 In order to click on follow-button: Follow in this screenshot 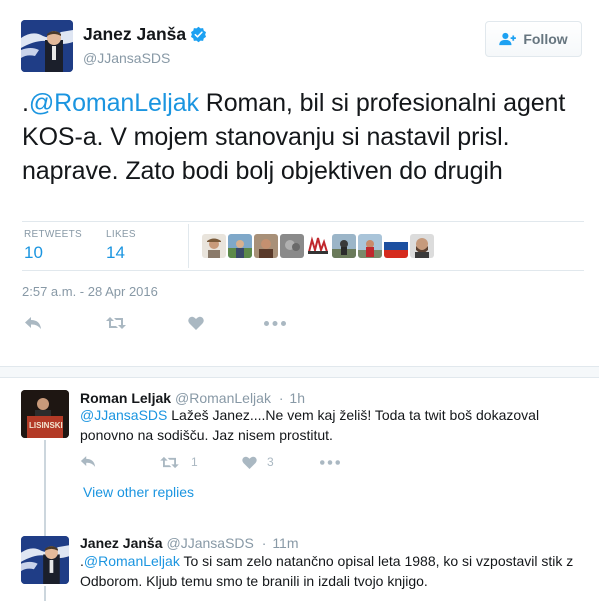, I will do `click(533, 39)`.